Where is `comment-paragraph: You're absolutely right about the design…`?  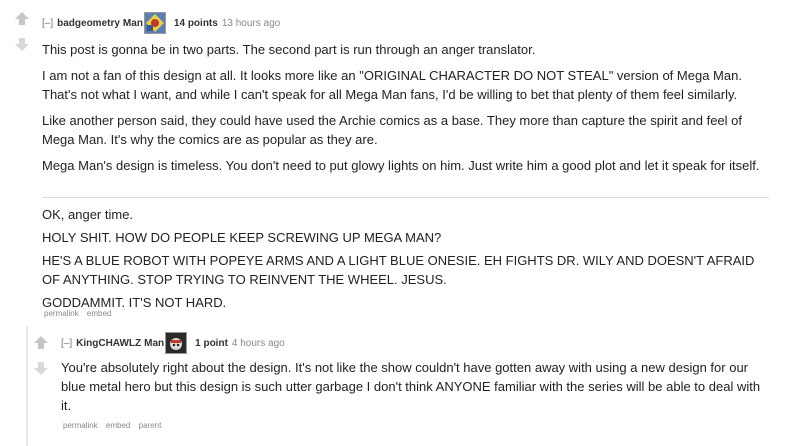 comment-paragraph: You're absolutely right about the design… is located at coordinates (411, 386).